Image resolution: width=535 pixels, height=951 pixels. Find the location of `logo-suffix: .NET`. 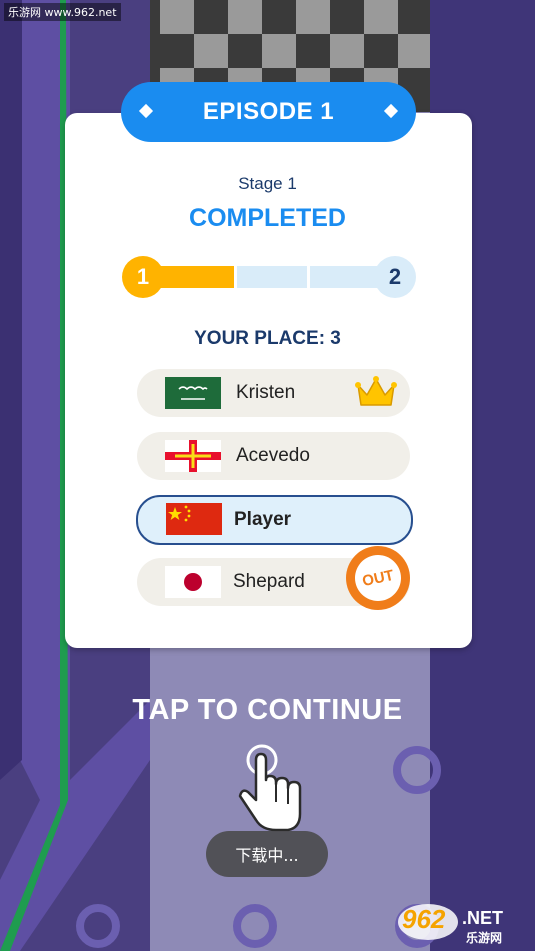

logo-suffix: .NET is located at coordinates (483, 918).